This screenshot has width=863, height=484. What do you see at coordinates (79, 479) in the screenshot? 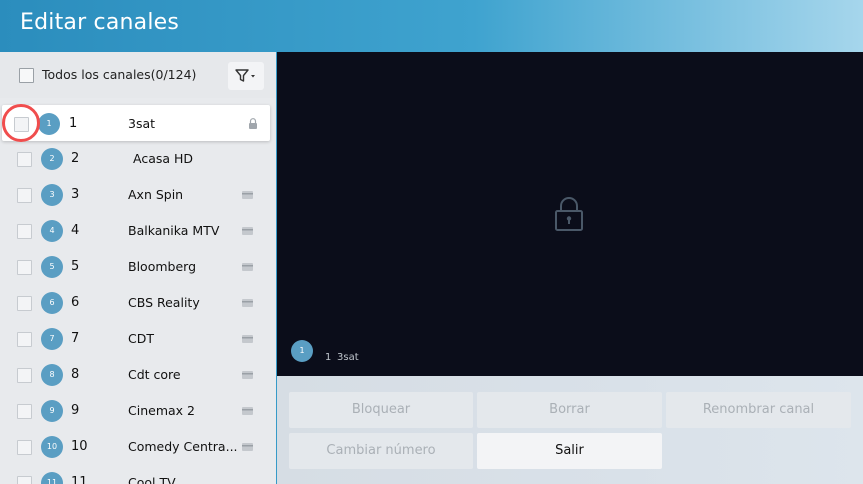
I see `channel-number: 11` at bounding box center [79, 479].